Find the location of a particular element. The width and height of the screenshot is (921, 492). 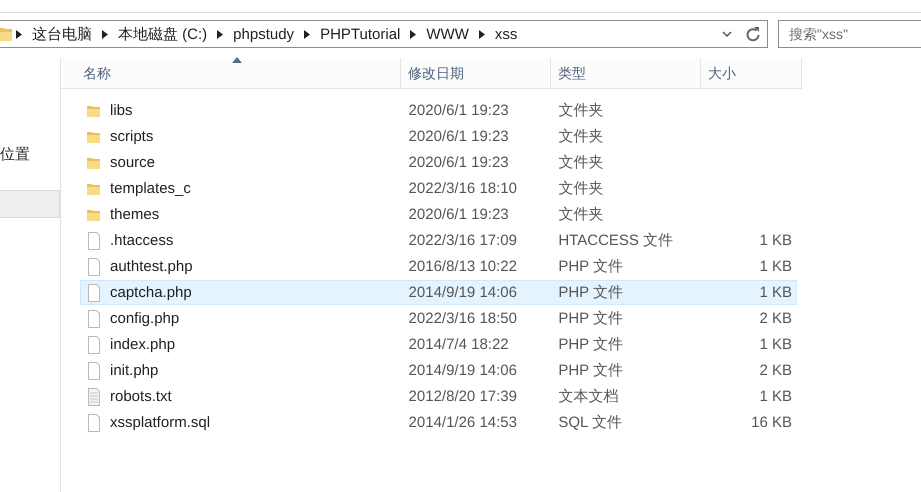

file-name: index.php is located at coordinates (143, 344).